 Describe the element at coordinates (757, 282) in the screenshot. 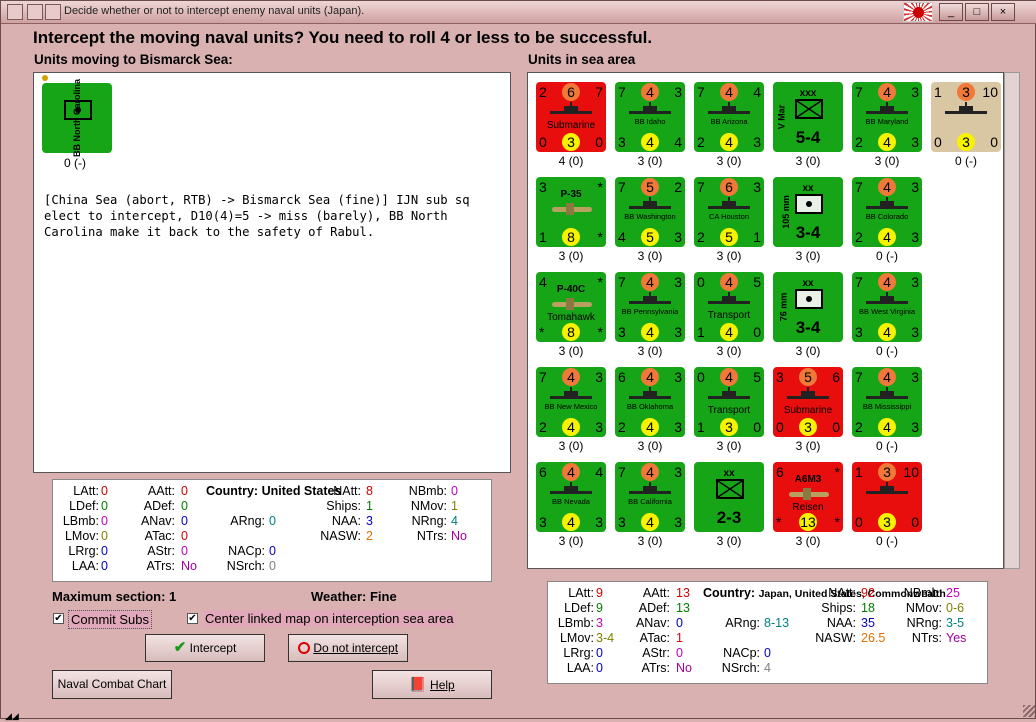

I see `move-value: 5` at that location.